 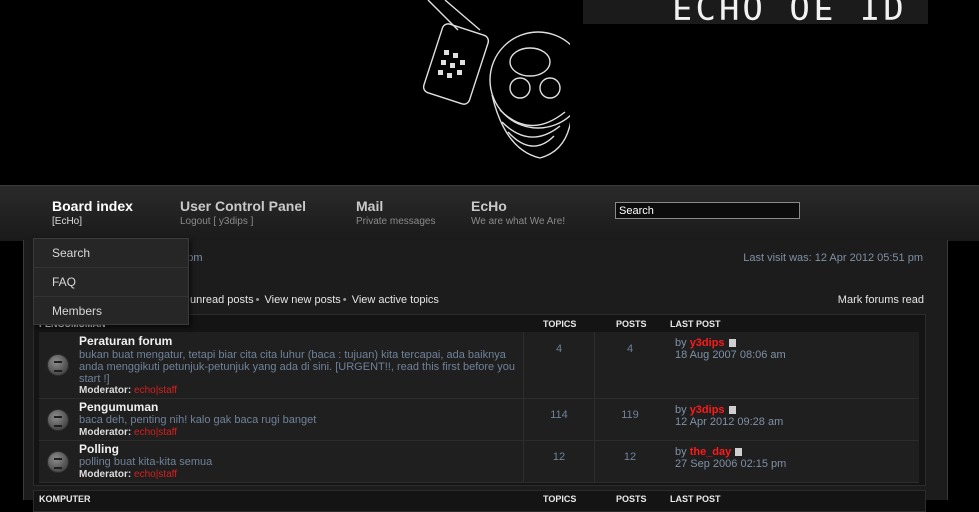 I want to click on topics-cell: 4, so click(x=558, y=365).